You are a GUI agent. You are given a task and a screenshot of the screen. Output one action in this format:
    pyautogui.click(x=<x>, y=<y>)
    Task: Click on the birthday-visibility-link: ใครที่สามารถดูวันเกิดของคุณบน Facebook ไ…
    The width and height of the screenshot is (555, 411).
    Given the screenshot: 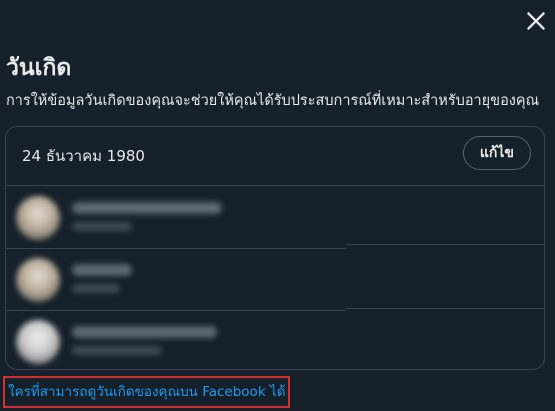 What is the action you would take?
    pyautogui.click(x=147, y=392)
    